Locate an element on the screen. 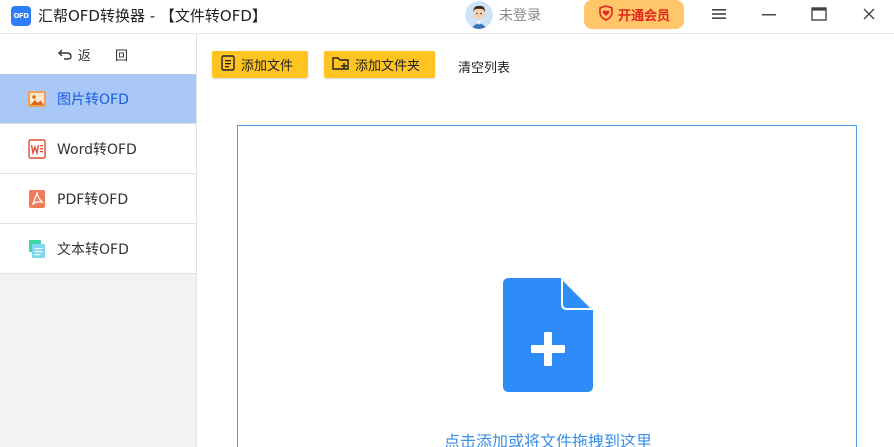  sidebar-item-label: Word转OFD is located at coordinates (97, 149).